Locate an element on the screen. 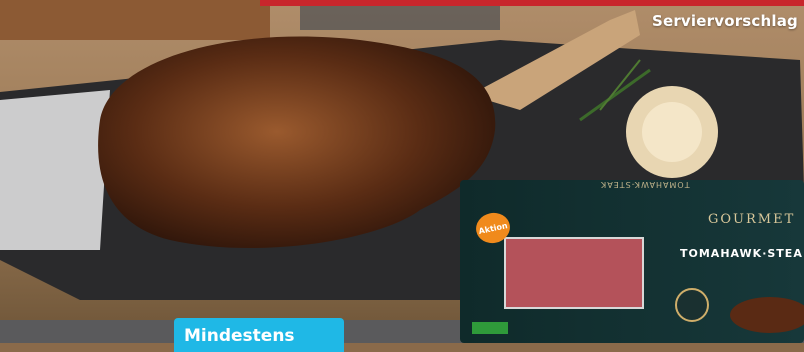 This screenshot has height=352, width=804. package-title: TOMAHAWK·STEA is located at coordinates (741, 253).